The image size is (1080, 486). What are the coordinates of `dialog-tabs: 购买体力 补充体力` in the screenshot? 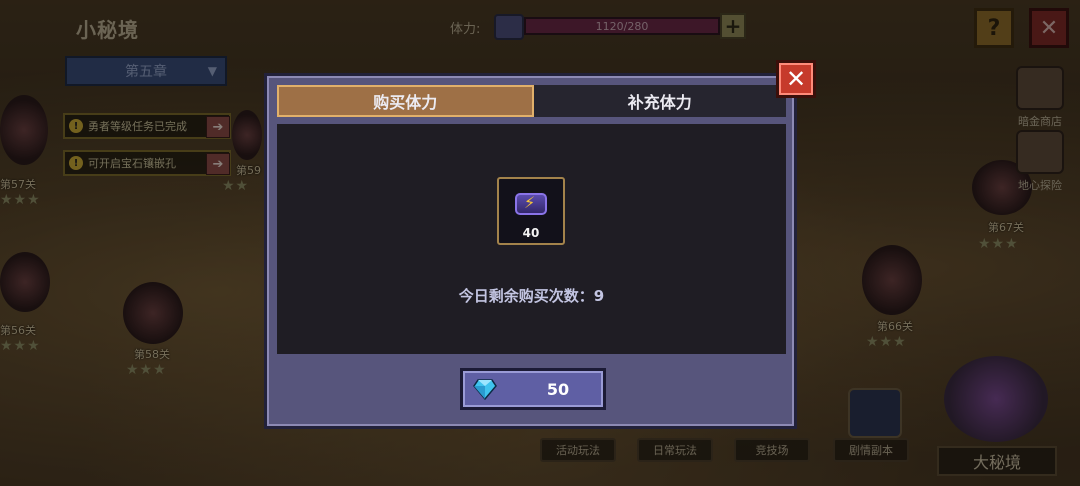 It's located at (531, 101).